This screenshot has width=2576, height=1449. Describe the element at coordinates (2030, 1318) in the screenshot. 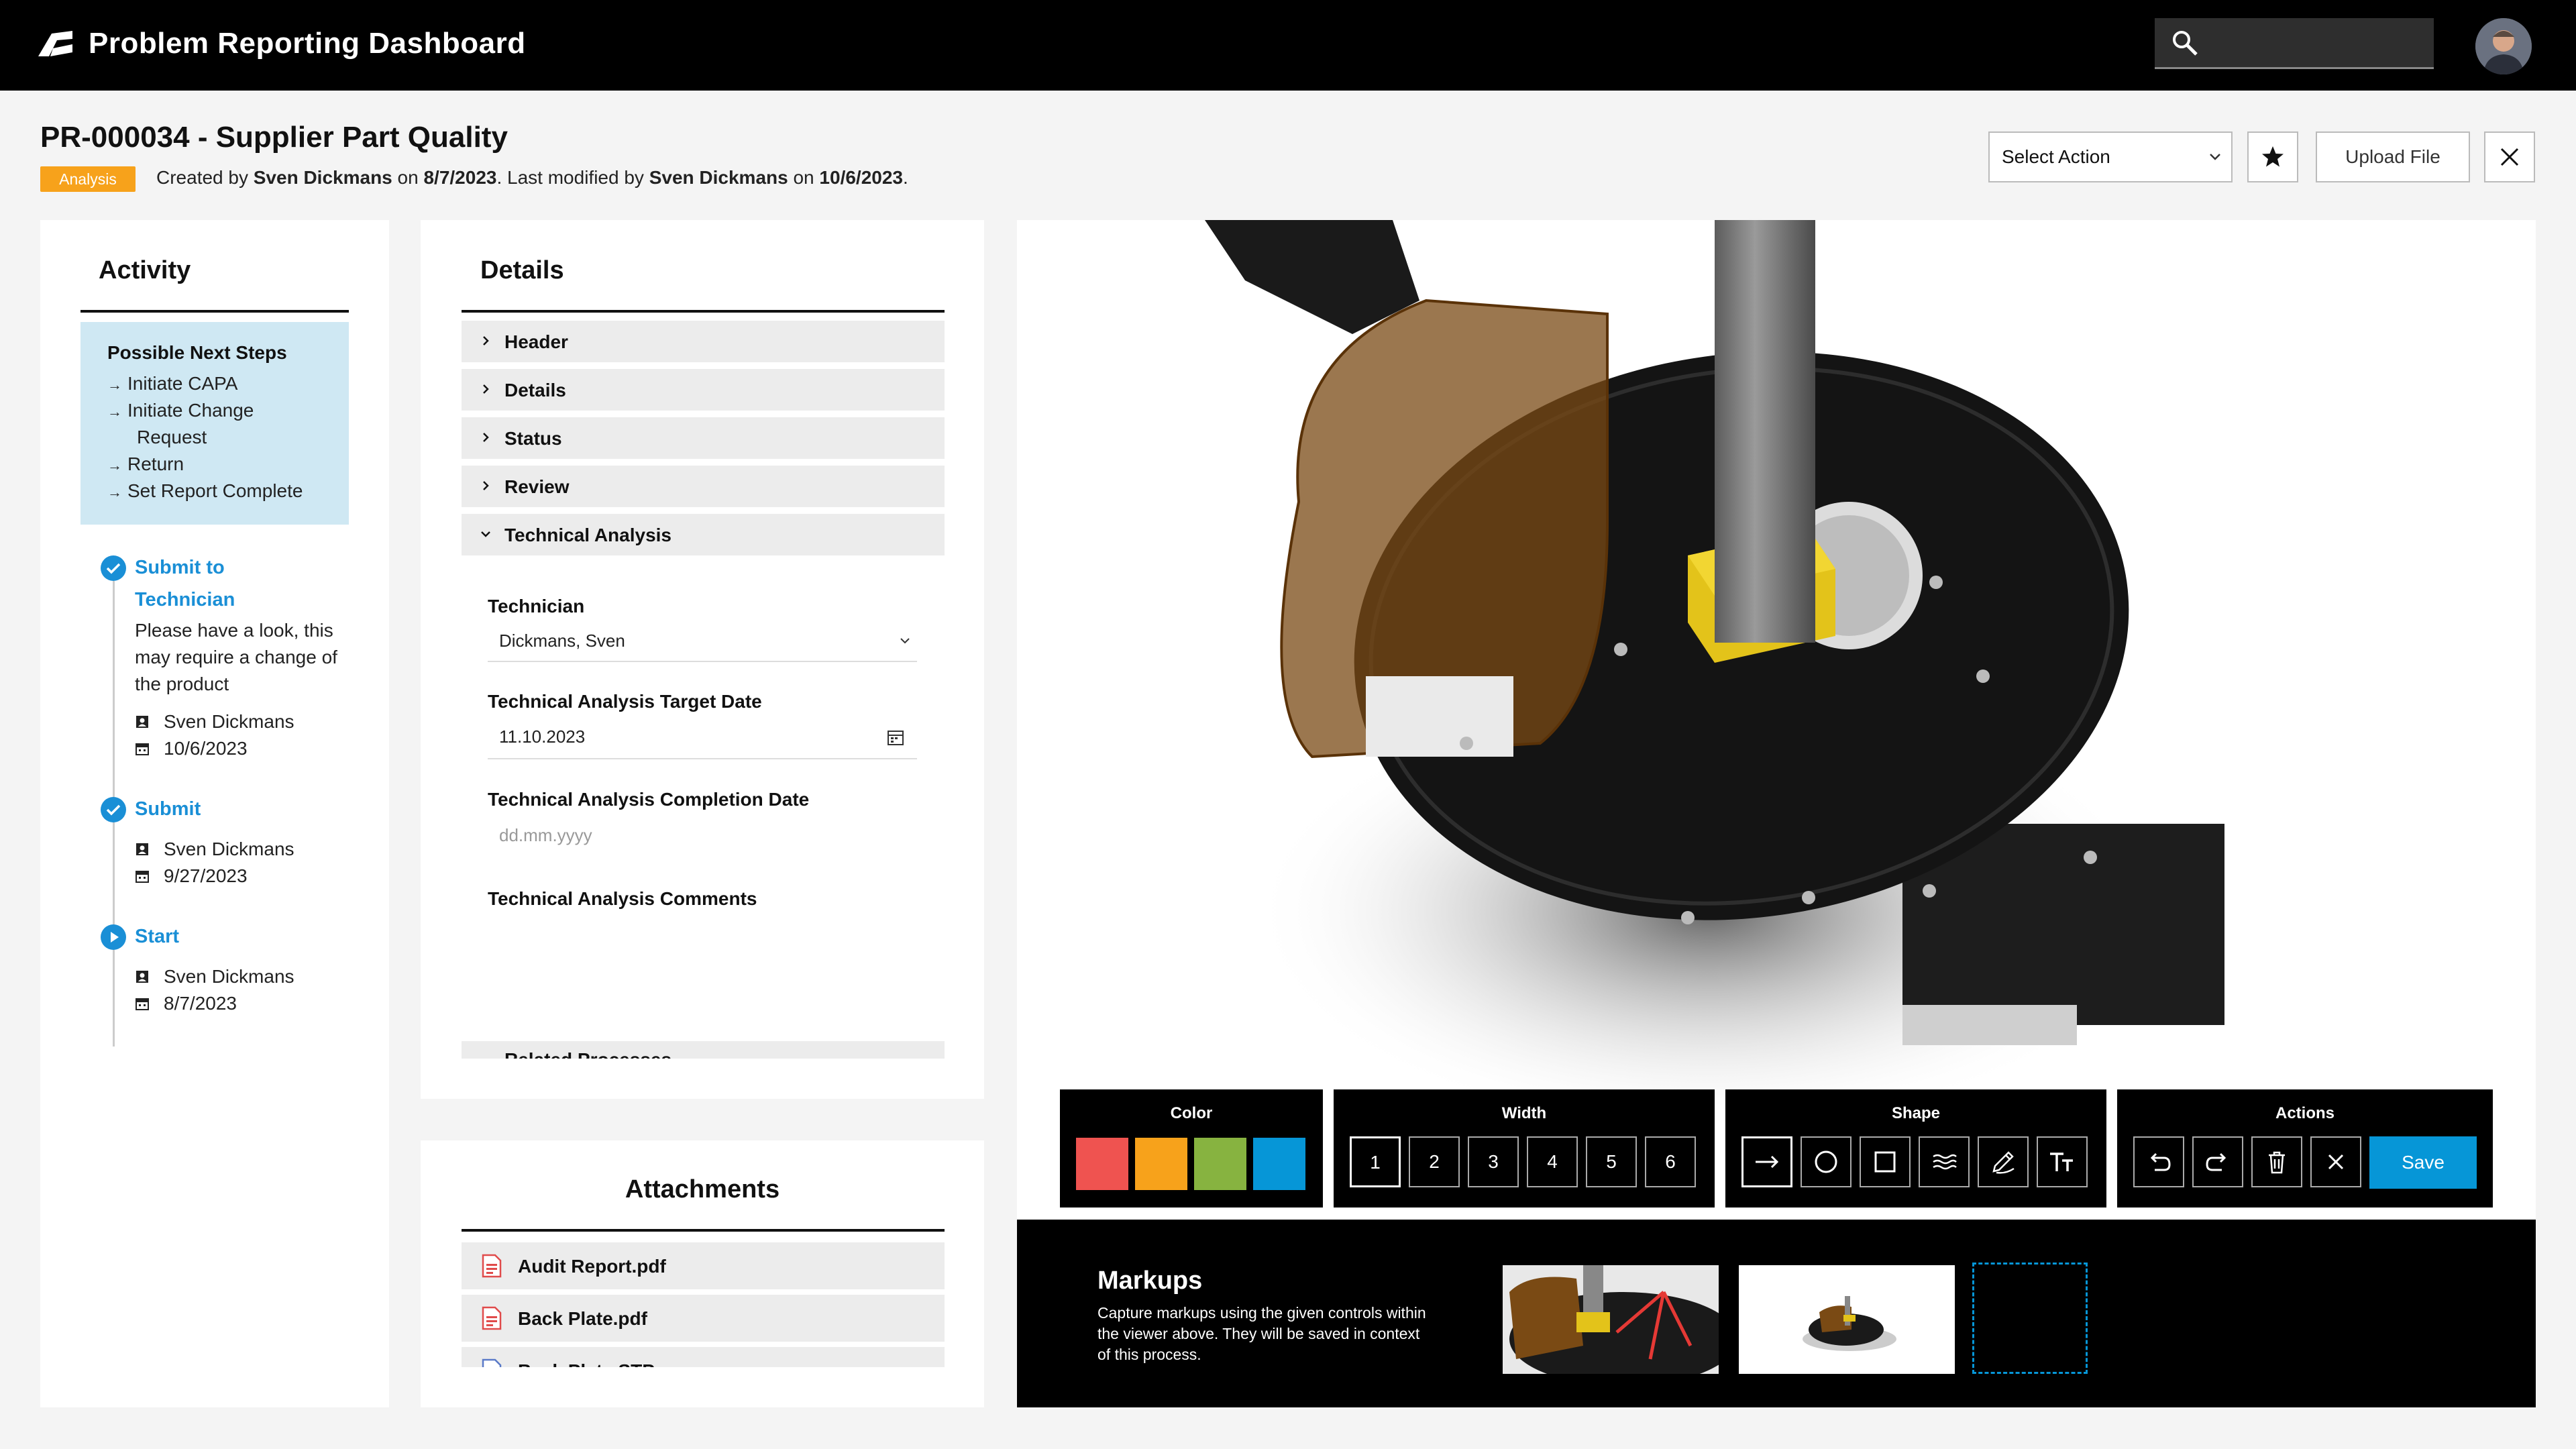

I see `add-markup-slot` at that location.